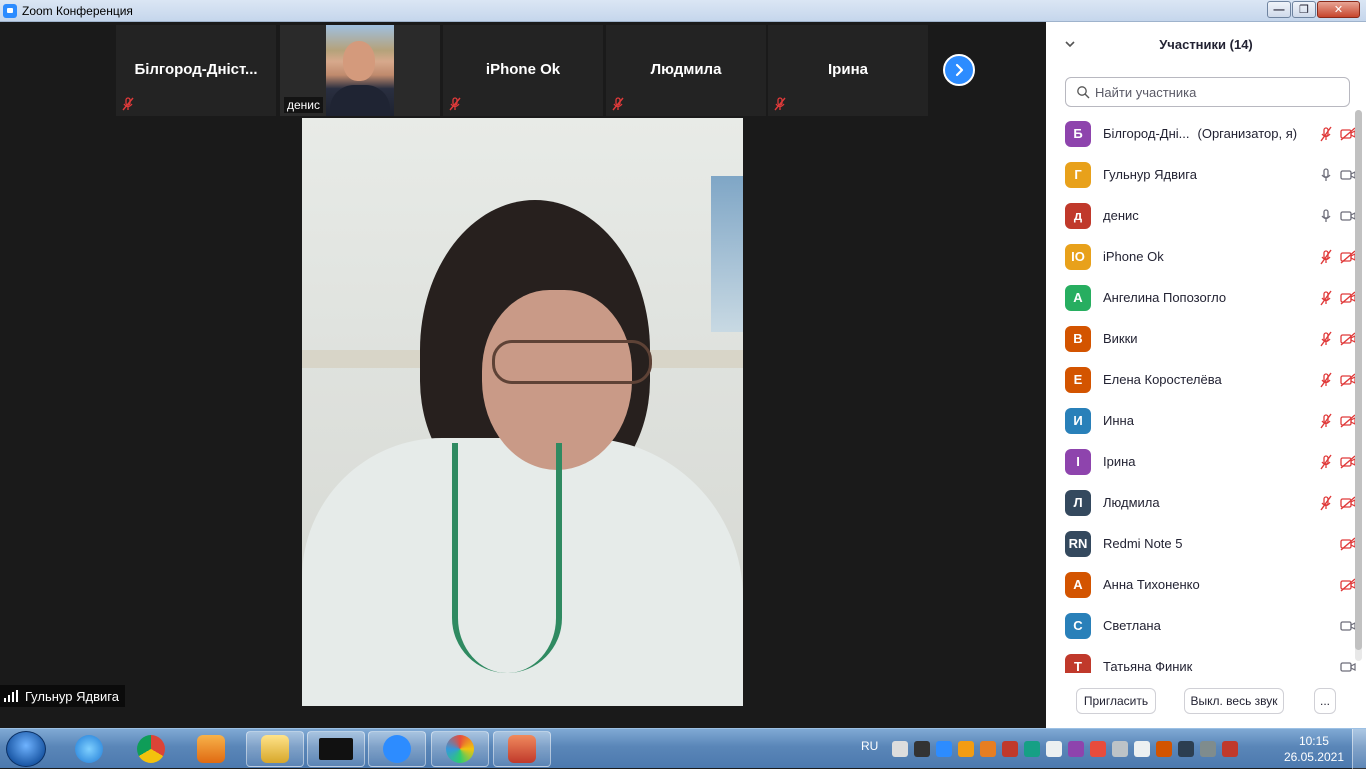  I want to click on media-player-taskbar-button, so click(211, 749).